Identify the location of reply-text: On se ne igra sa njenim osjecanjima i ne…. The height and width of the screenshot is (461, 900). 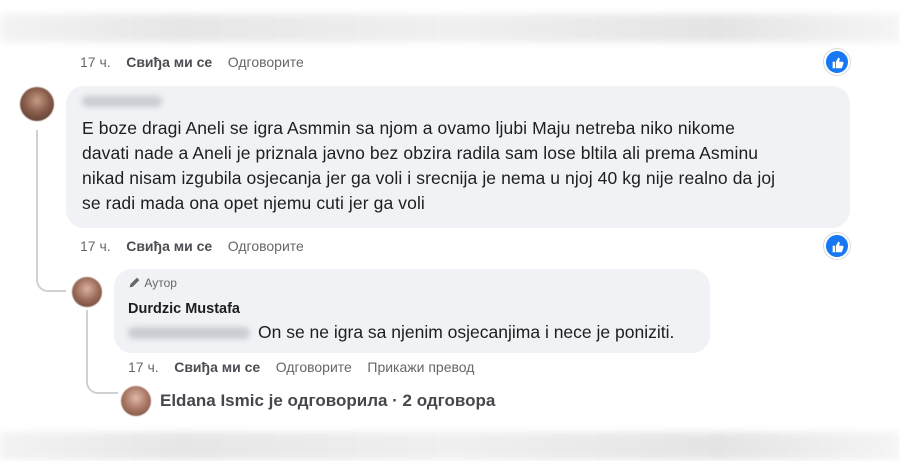
(466, 332).